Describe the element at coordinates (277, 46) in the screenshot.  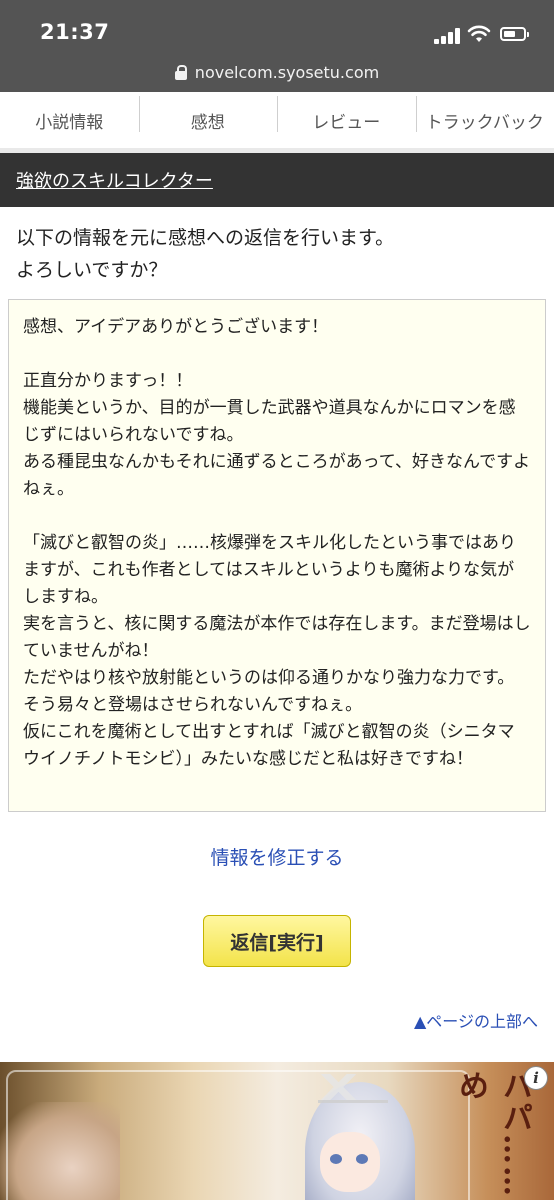
I see `browser-chrome: 21:37 novelcom.syosetu.com` at that location.